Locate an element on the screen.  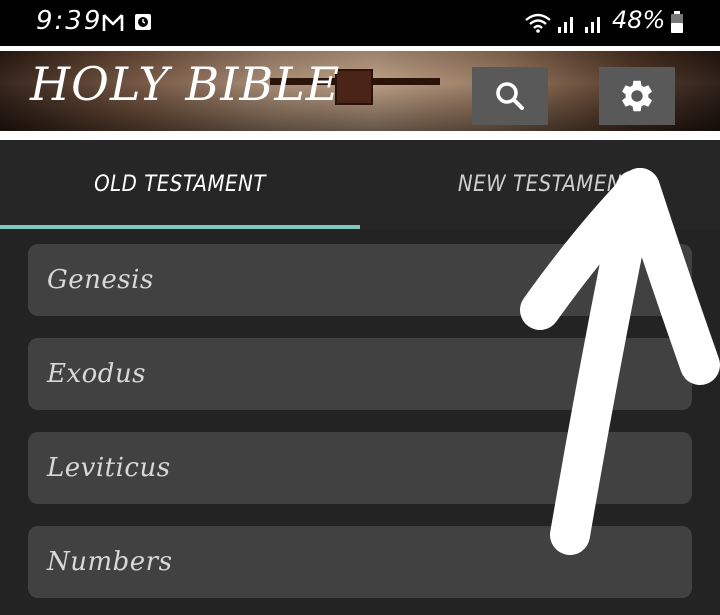
wifi-icon is located at coordinates (538, 23).